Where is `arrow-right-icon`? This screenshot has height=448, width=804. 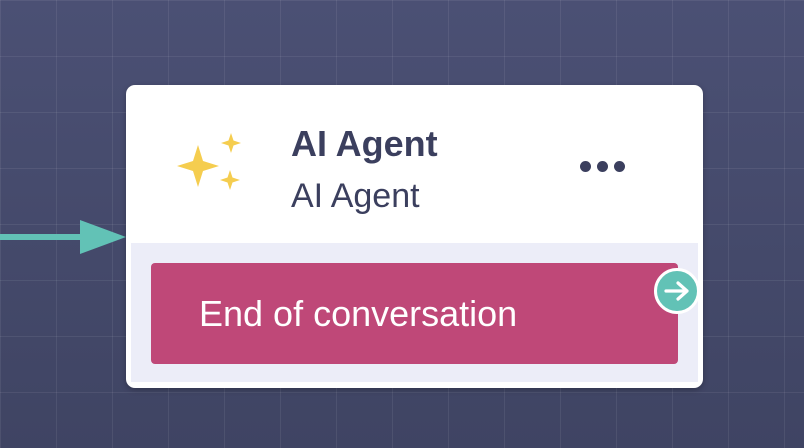
arrow-right-icon is located at coordinates (676, 291).